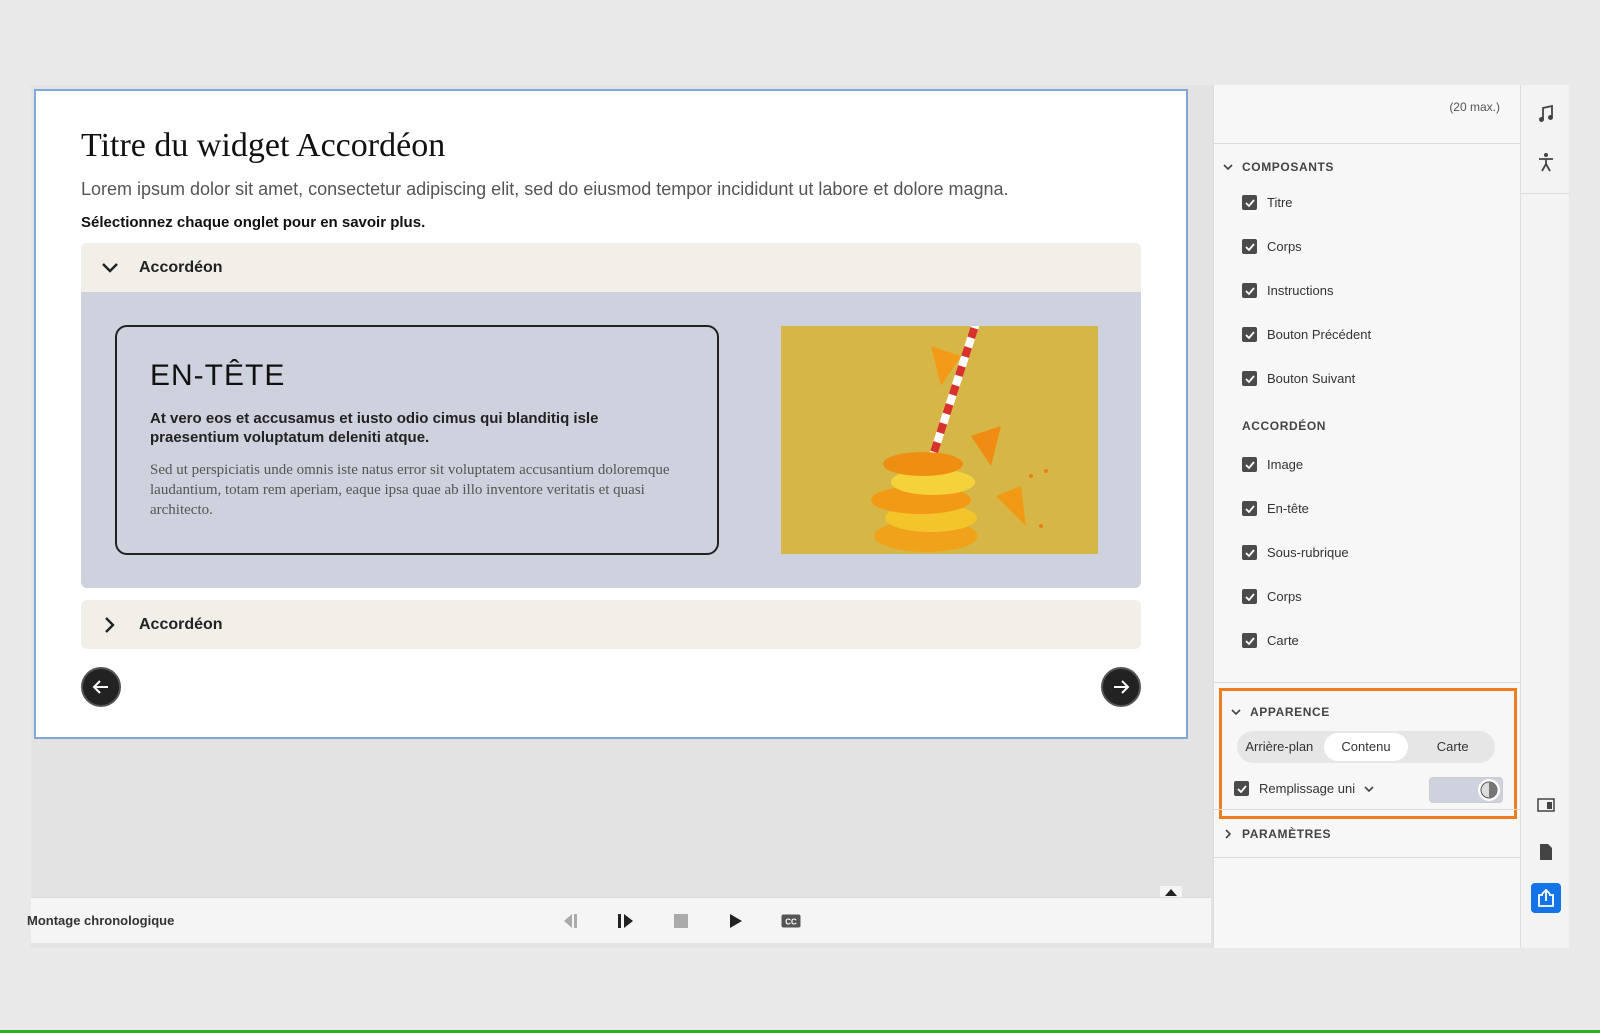  I want to click on accessibility-icon, so click(1546, 162).